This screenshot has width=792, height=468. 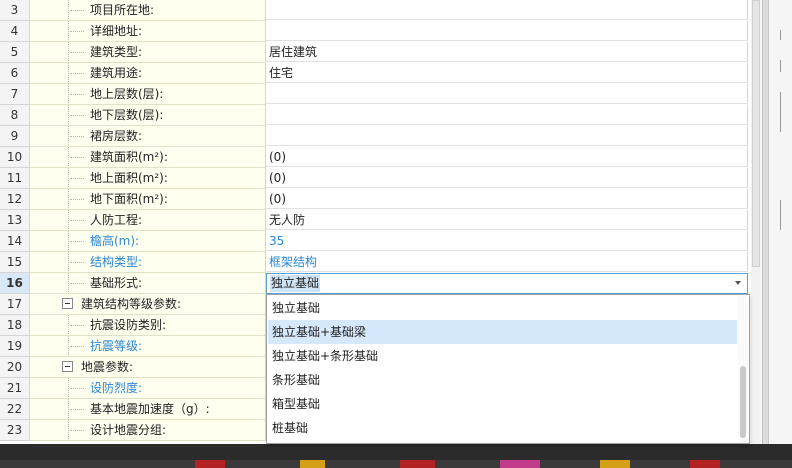 What do you see at coordinates (116, 388) in the screenshot?
I see `property-label: 设防烈度:` at bounding box center [116, 388].